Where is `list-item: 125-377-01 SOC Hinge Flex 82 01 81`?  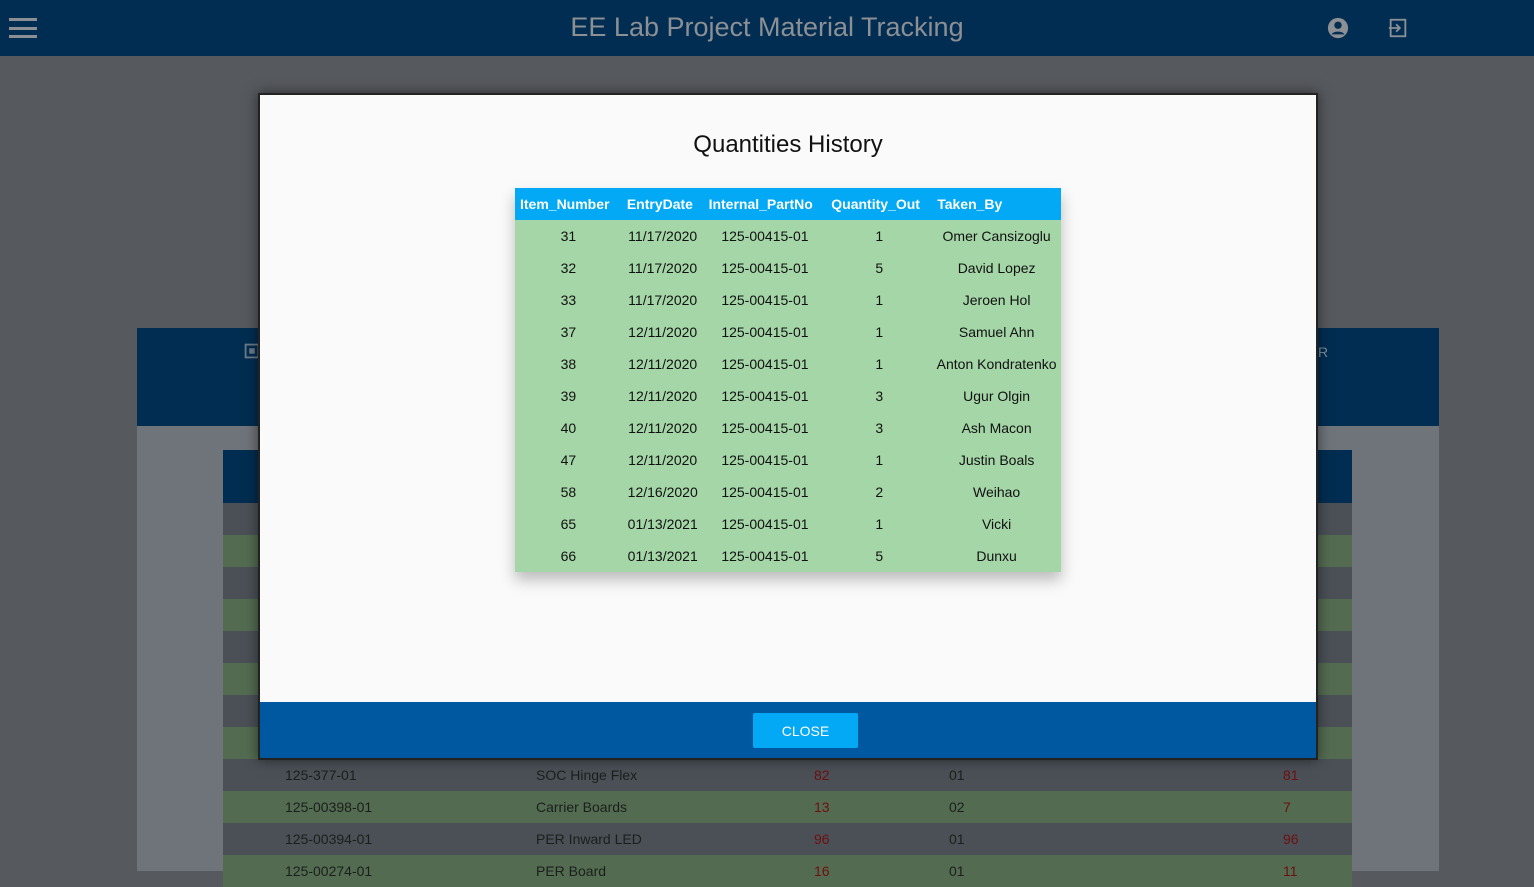 list-item: 125-377-01 SOC Hinge Flex 82 01 81 is located at coordinates (787, 775).